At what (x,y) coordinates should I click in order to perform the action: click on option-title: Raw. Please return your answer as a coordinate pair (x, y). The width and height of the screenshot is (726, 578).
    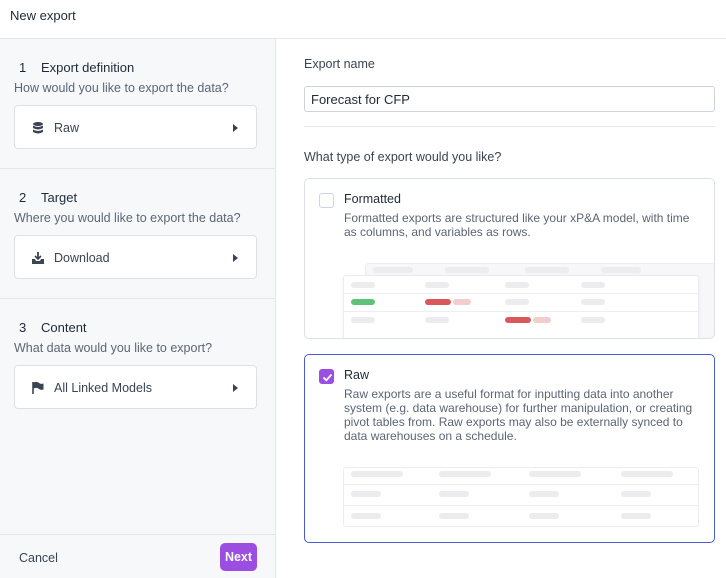
    Looking at the image, I should click on (357, 375).